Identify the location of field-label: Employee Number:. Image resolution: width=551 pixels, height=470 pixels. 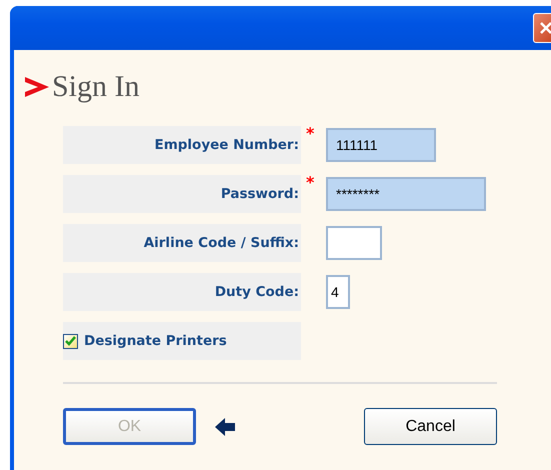
(182, 145).